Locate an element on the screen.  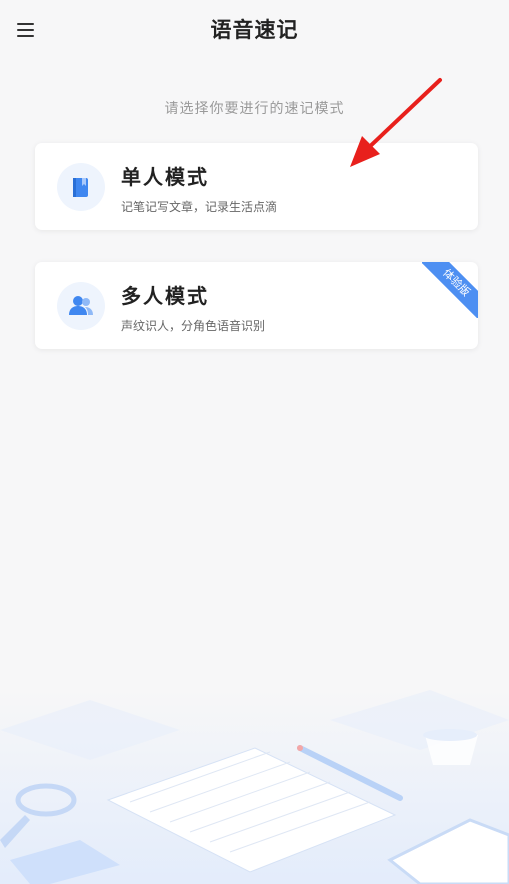
trial-badge-label: 体验版 is located at coordinates (450, 290).